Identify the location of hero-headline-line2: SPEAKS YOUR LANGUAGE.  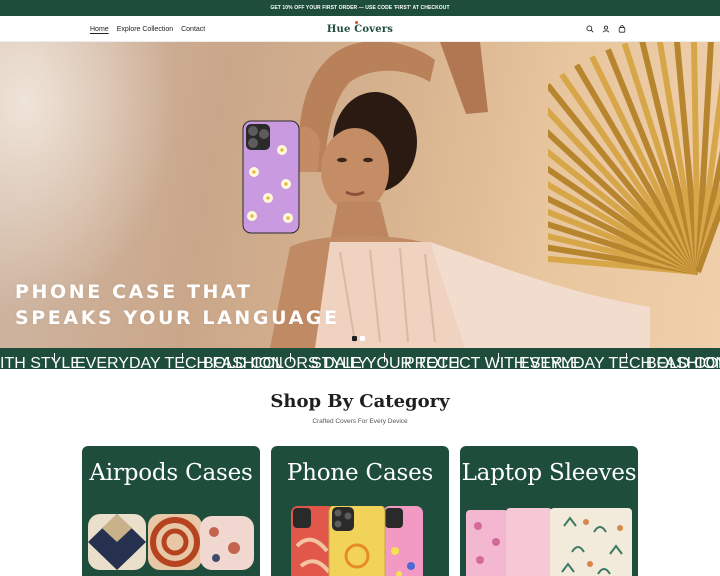
(177, 318).